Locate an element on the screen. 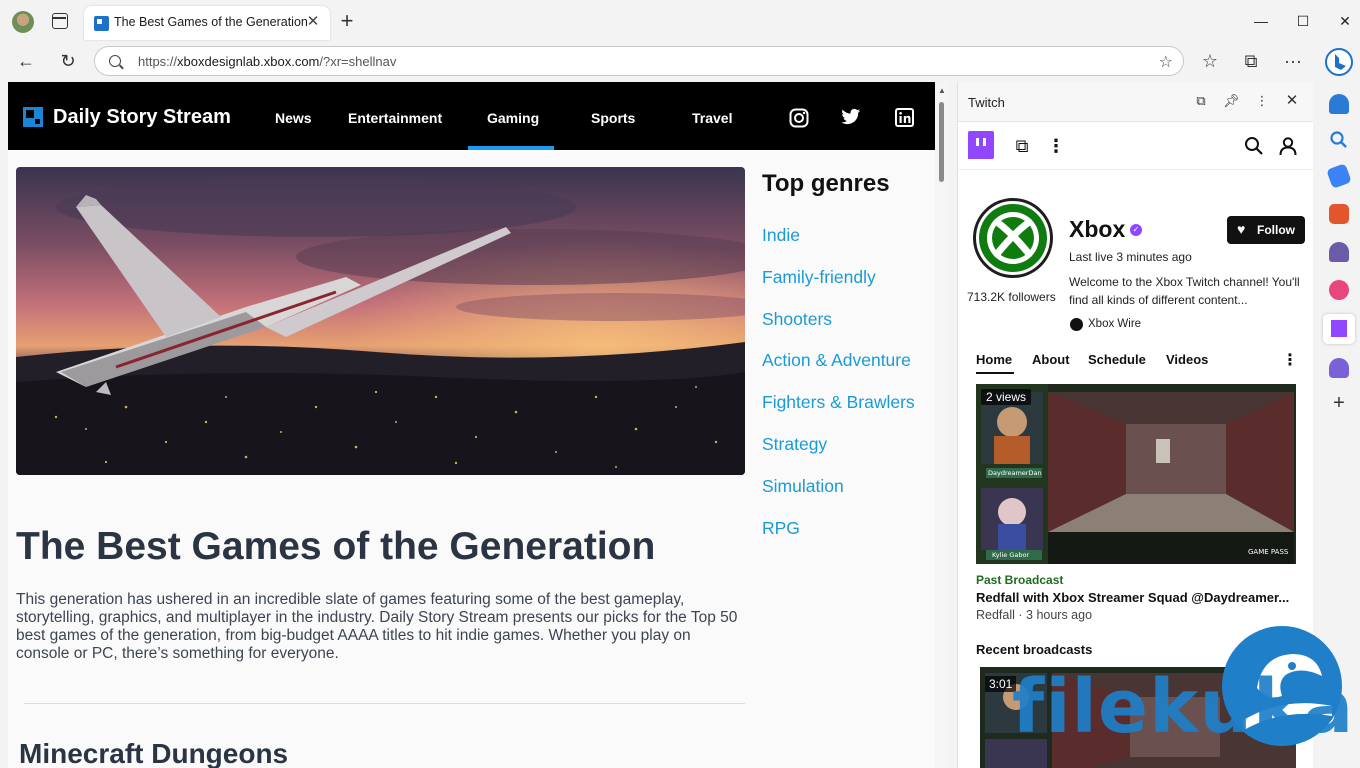 The height and width of the screenshot is (768, 1360). team-name: Xbox Wire is located at coordinates (1114, 324).